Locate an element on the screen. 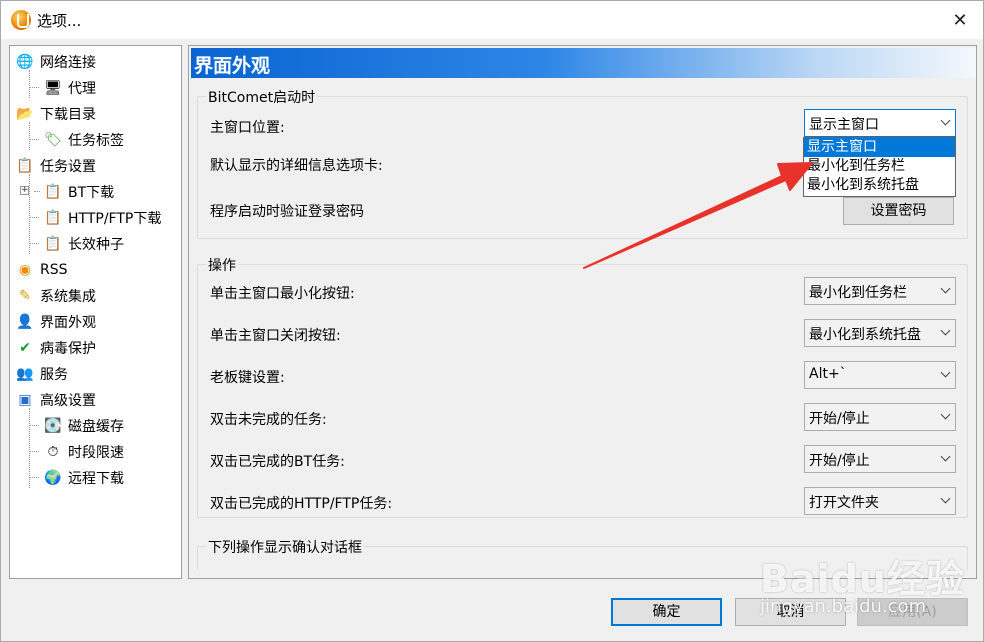 The height and width of the screenshot is (642, 984). annotation-arrow-icon is located at coordinates (698, 215).